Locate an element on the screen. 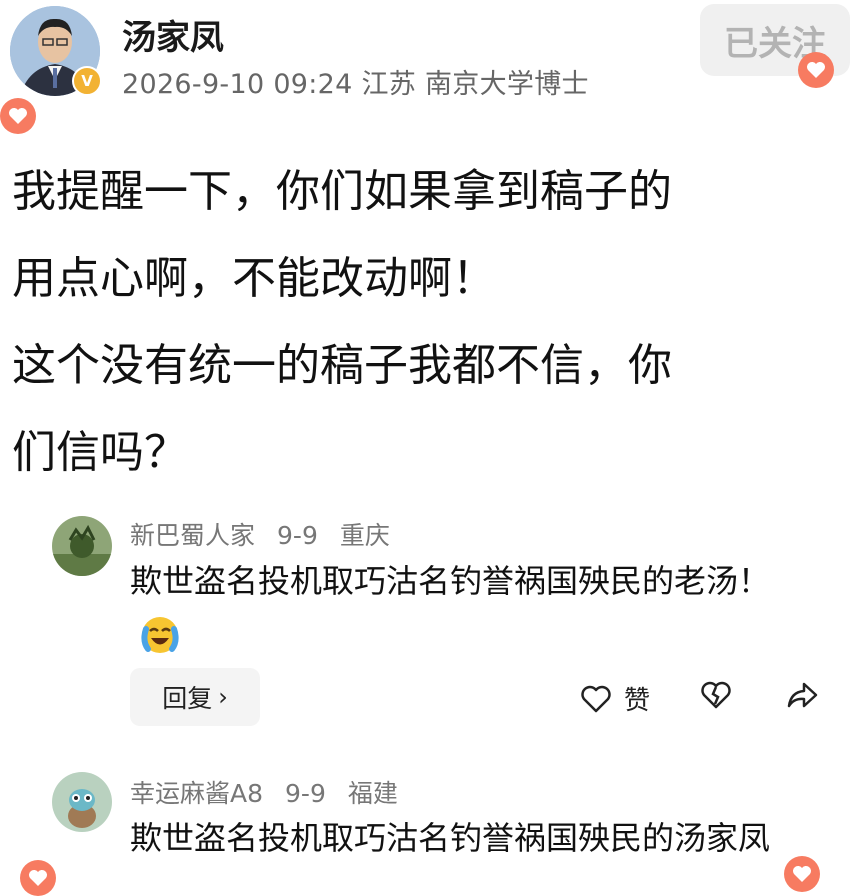 Image resolution: width=852 pixels, height=896 pixels. like-label: 赞 is located at coordinates (637, 701).